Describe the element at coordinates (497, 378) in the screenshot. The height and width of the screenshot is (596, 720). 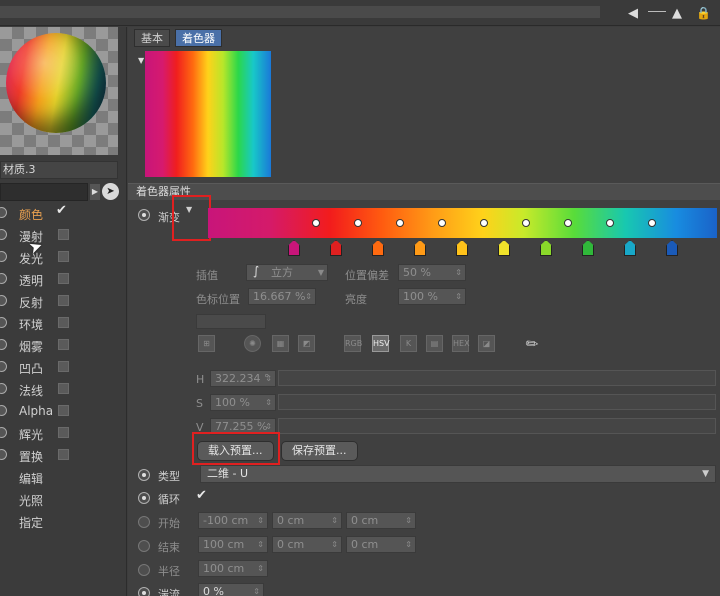
I see `h-slider` at that location.